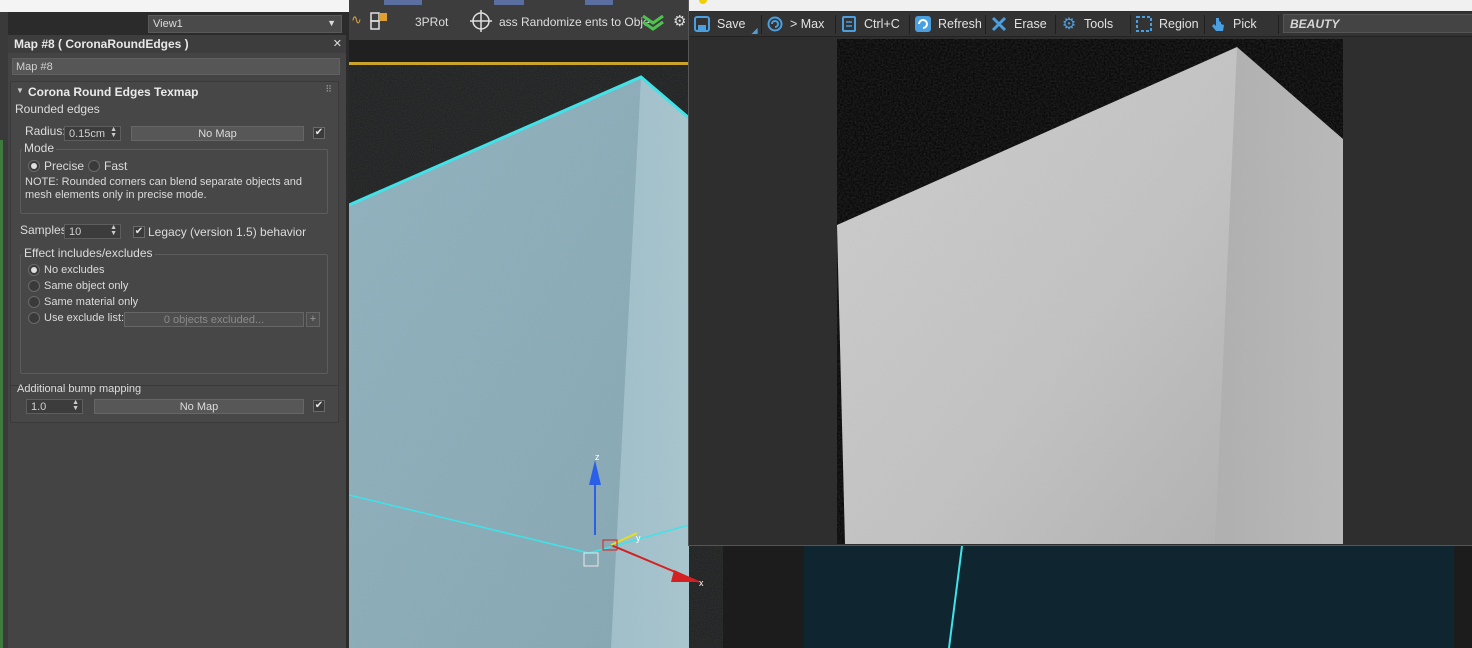  I want to click on send-to-max-button: > Max, so click(795, 24).